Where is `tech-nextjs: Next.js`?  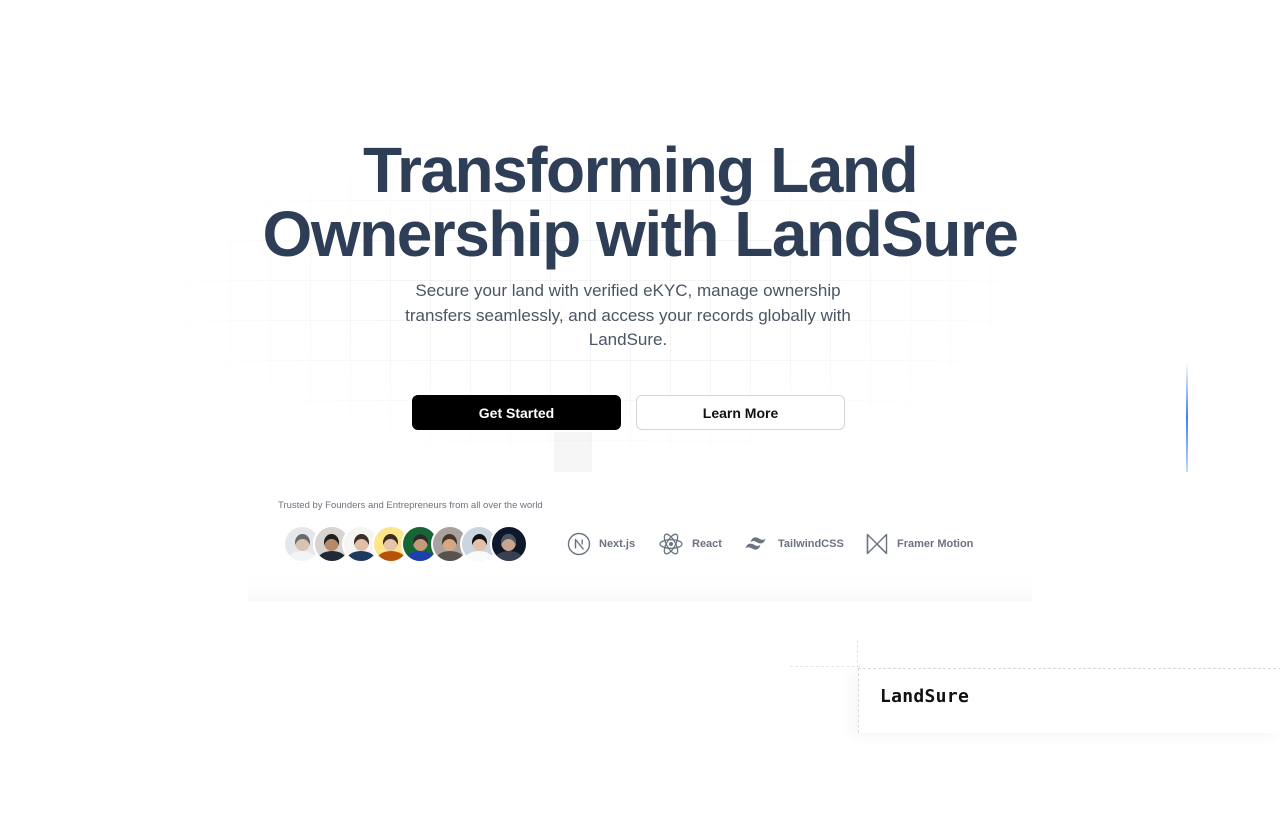
tech-nextjs: Next.js is located at coordinates (601, 544).